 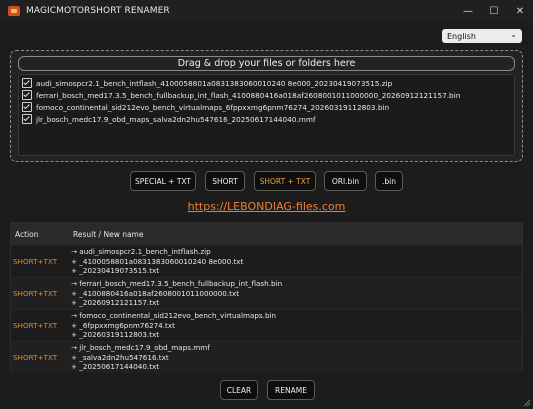 I want to click on result-line: + _20230419073515.txt, so click(x=115, y=271).